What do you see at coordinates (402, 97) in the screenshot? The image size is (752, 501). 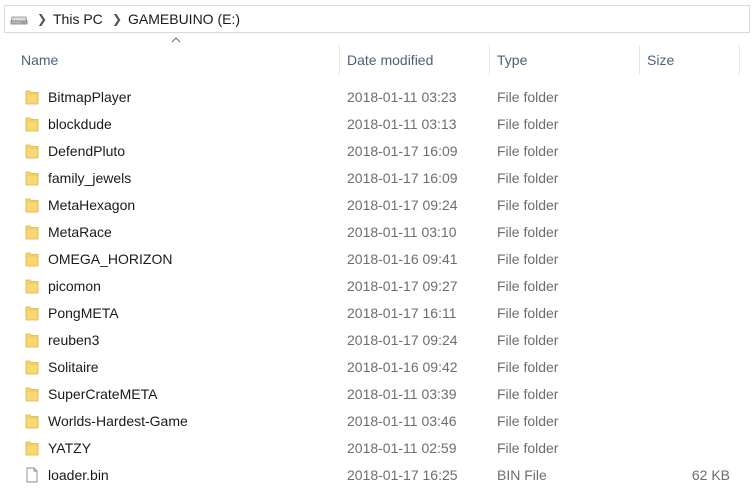 I see `file-date: 2018-01-11 03:23` at bounding box center [402, 97].